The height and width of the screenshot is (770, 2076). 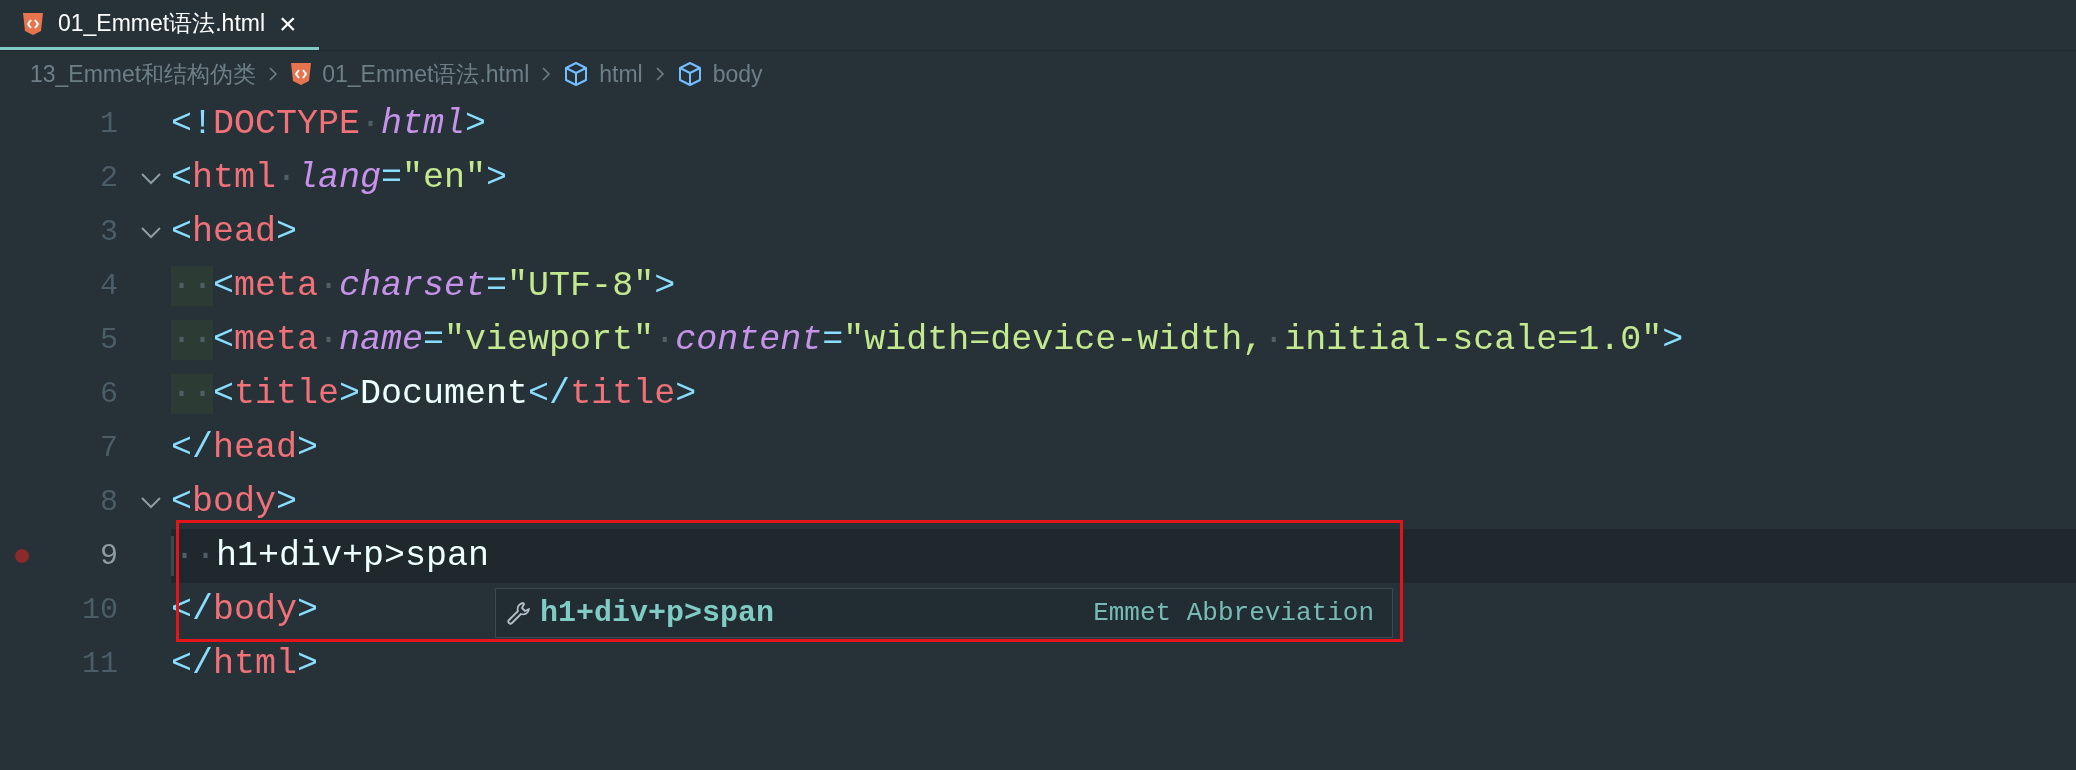 I want to click on code-line: ··<meta·charset="UTF-8">, so click(x=423, y=286).